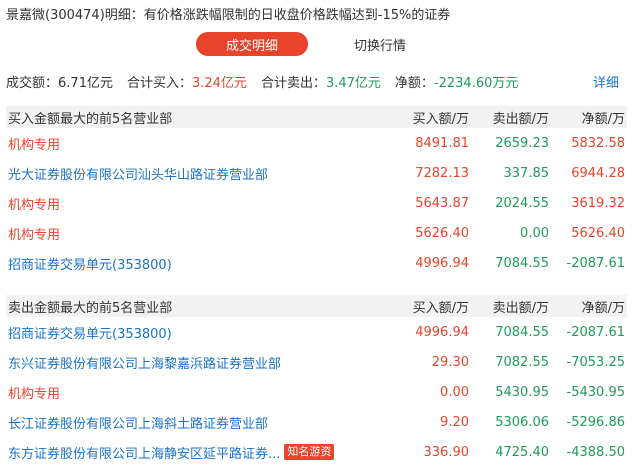  I want to click on broker-cell: 东兴证券股份有限公司上海黎嘉浜路证券营业部, so click(202, 362).